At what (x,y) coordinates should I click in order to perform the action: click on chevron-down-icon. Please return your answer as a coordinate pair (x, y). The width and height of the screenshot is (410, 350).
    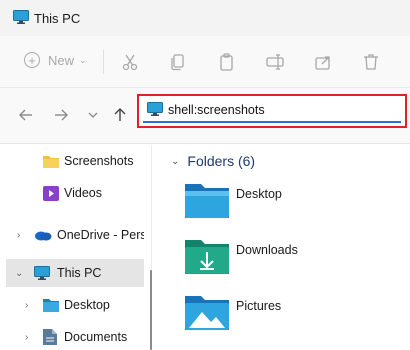
    Looking at the image, I should click on (93, 115).